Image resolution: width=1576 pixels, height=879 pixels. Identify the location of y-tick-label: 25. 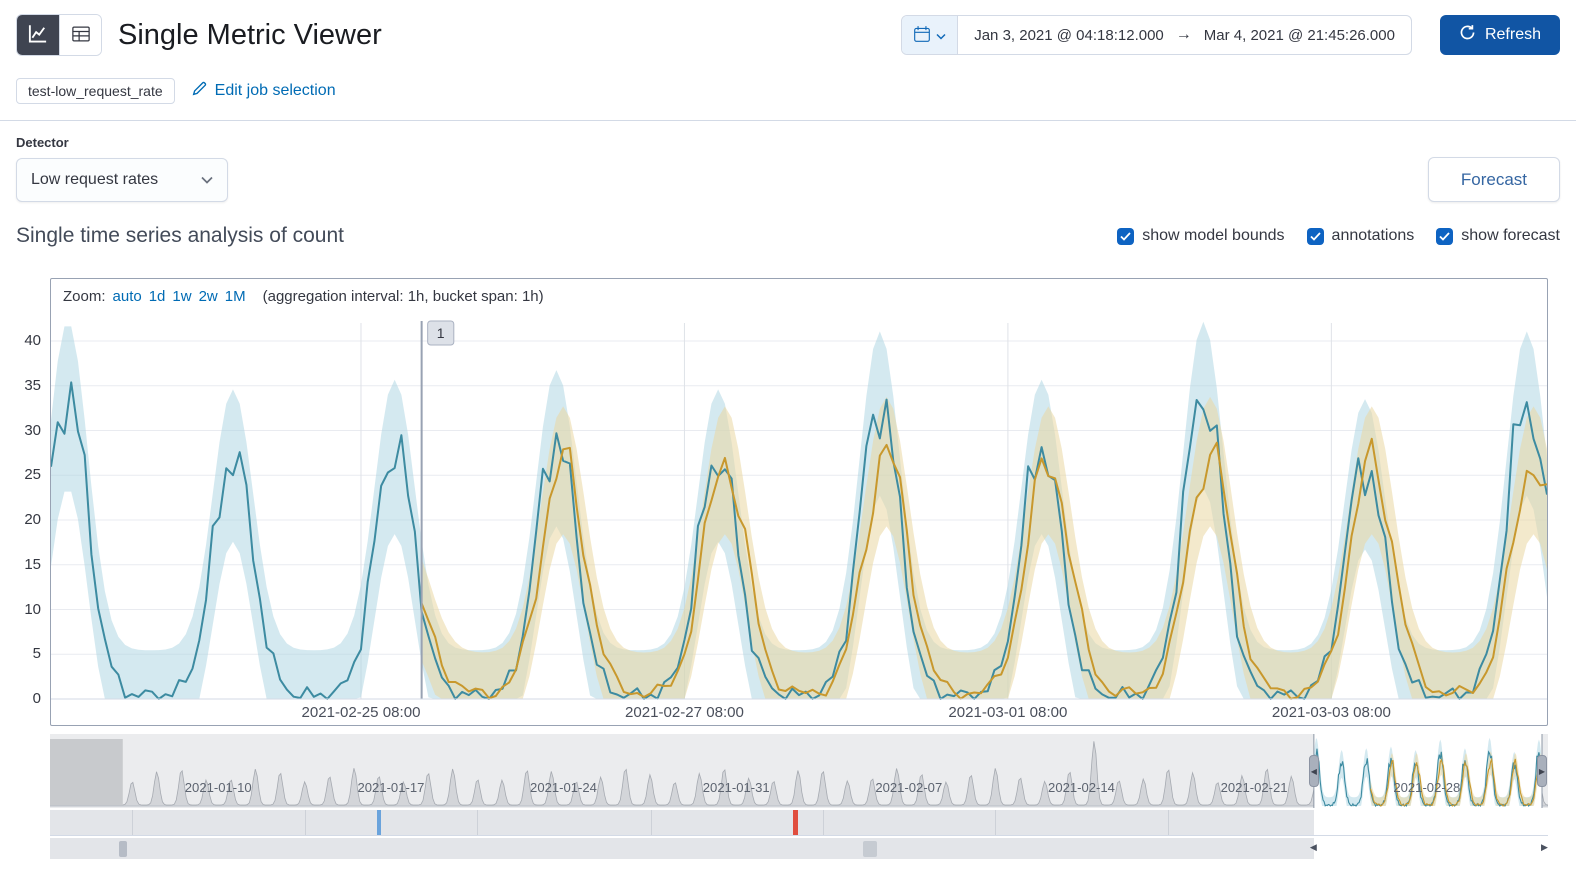
(32, 475).